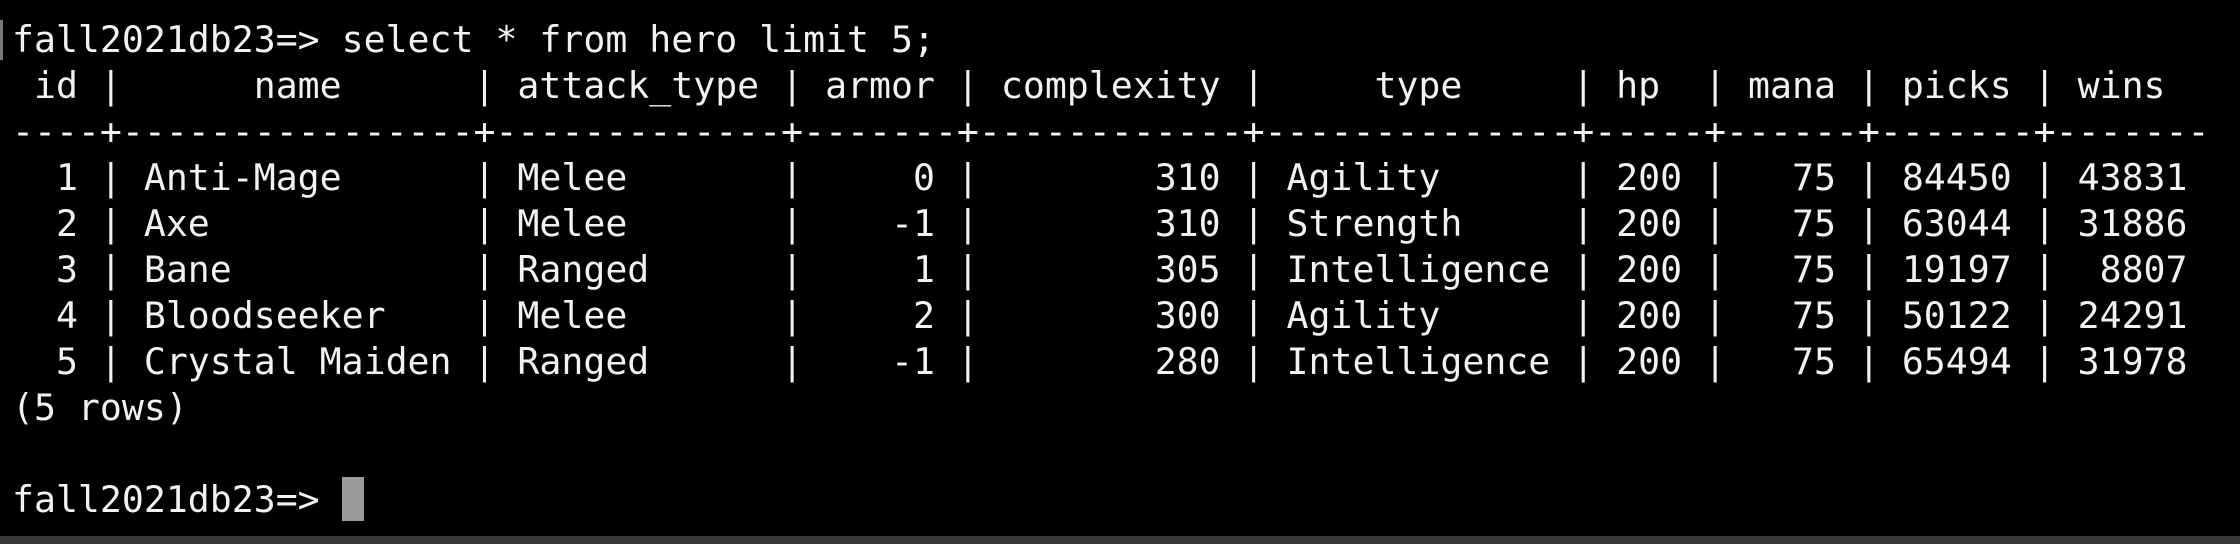  Describe the element at coordinates (177, 499) in the screenshot. I see `prompt-text: fall2021db23=>` at that location.